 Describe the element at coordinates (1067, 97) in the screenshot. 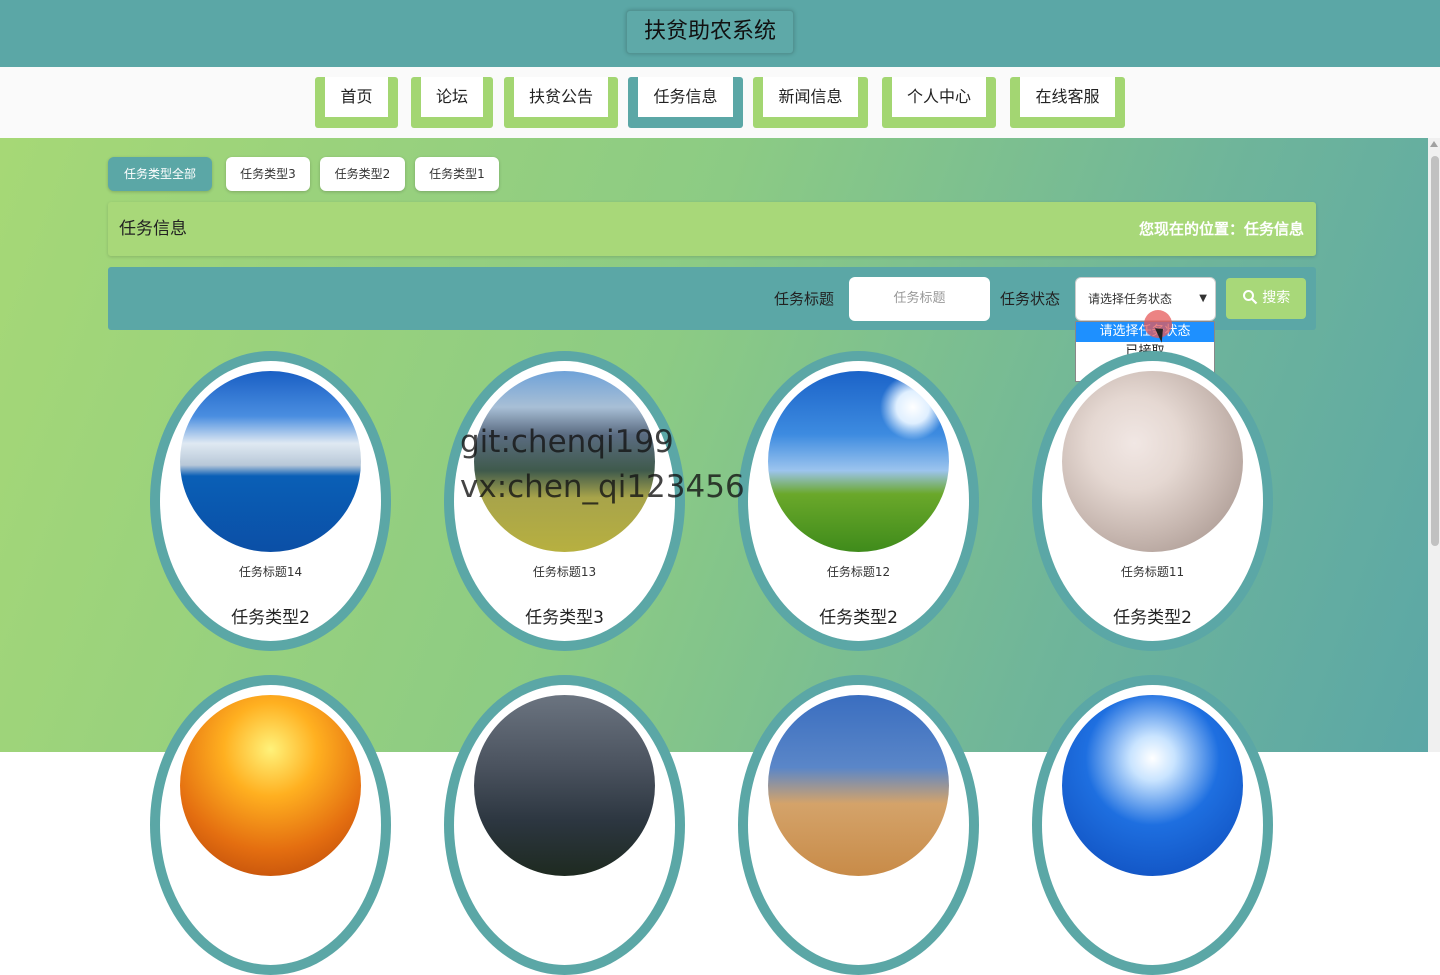

I see `nav-item-label: 在线客服` at that location.